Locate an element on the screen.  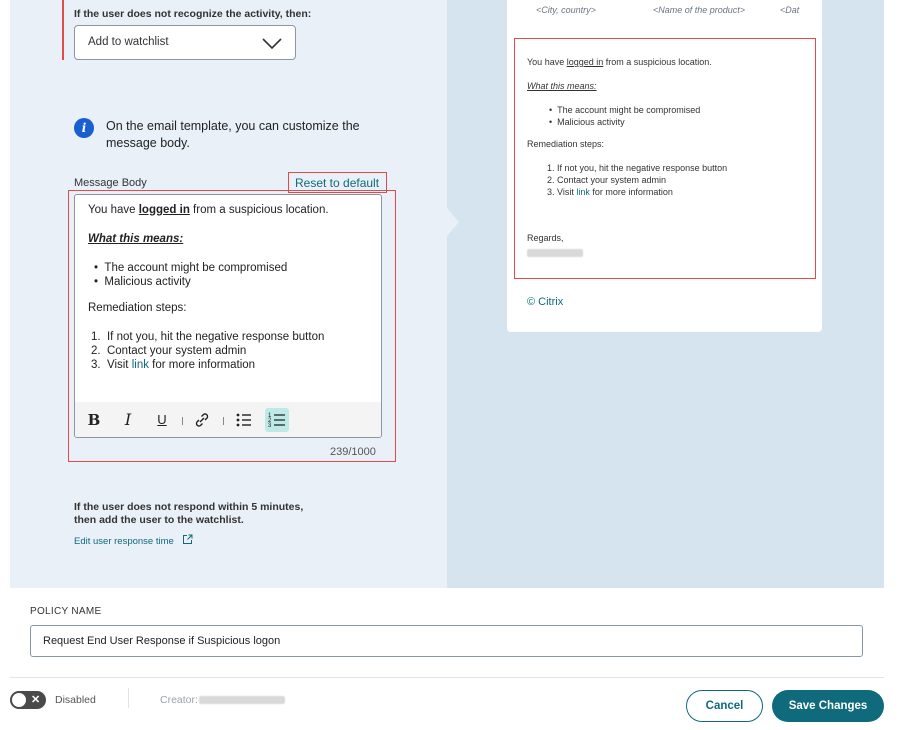
cancel-button: Cancel is located at coordinates (724, 706).